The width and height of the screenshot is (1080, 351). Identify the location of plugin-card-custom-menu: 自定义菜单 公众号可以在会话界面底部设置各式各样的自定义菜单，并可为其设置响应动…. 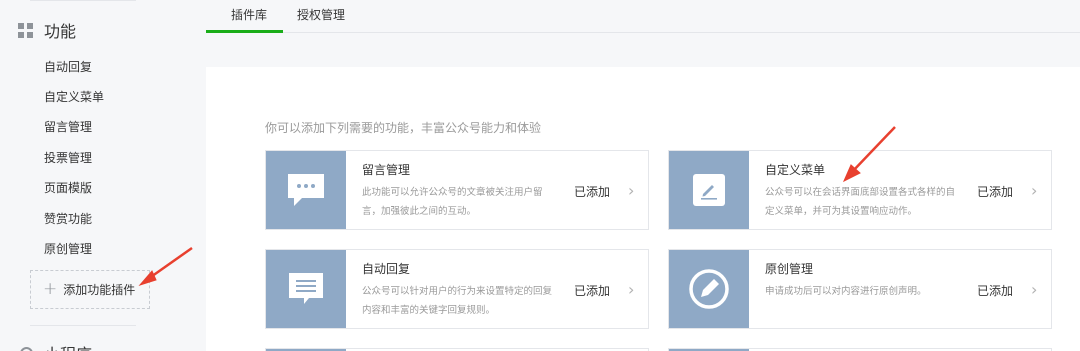
(860, 190).